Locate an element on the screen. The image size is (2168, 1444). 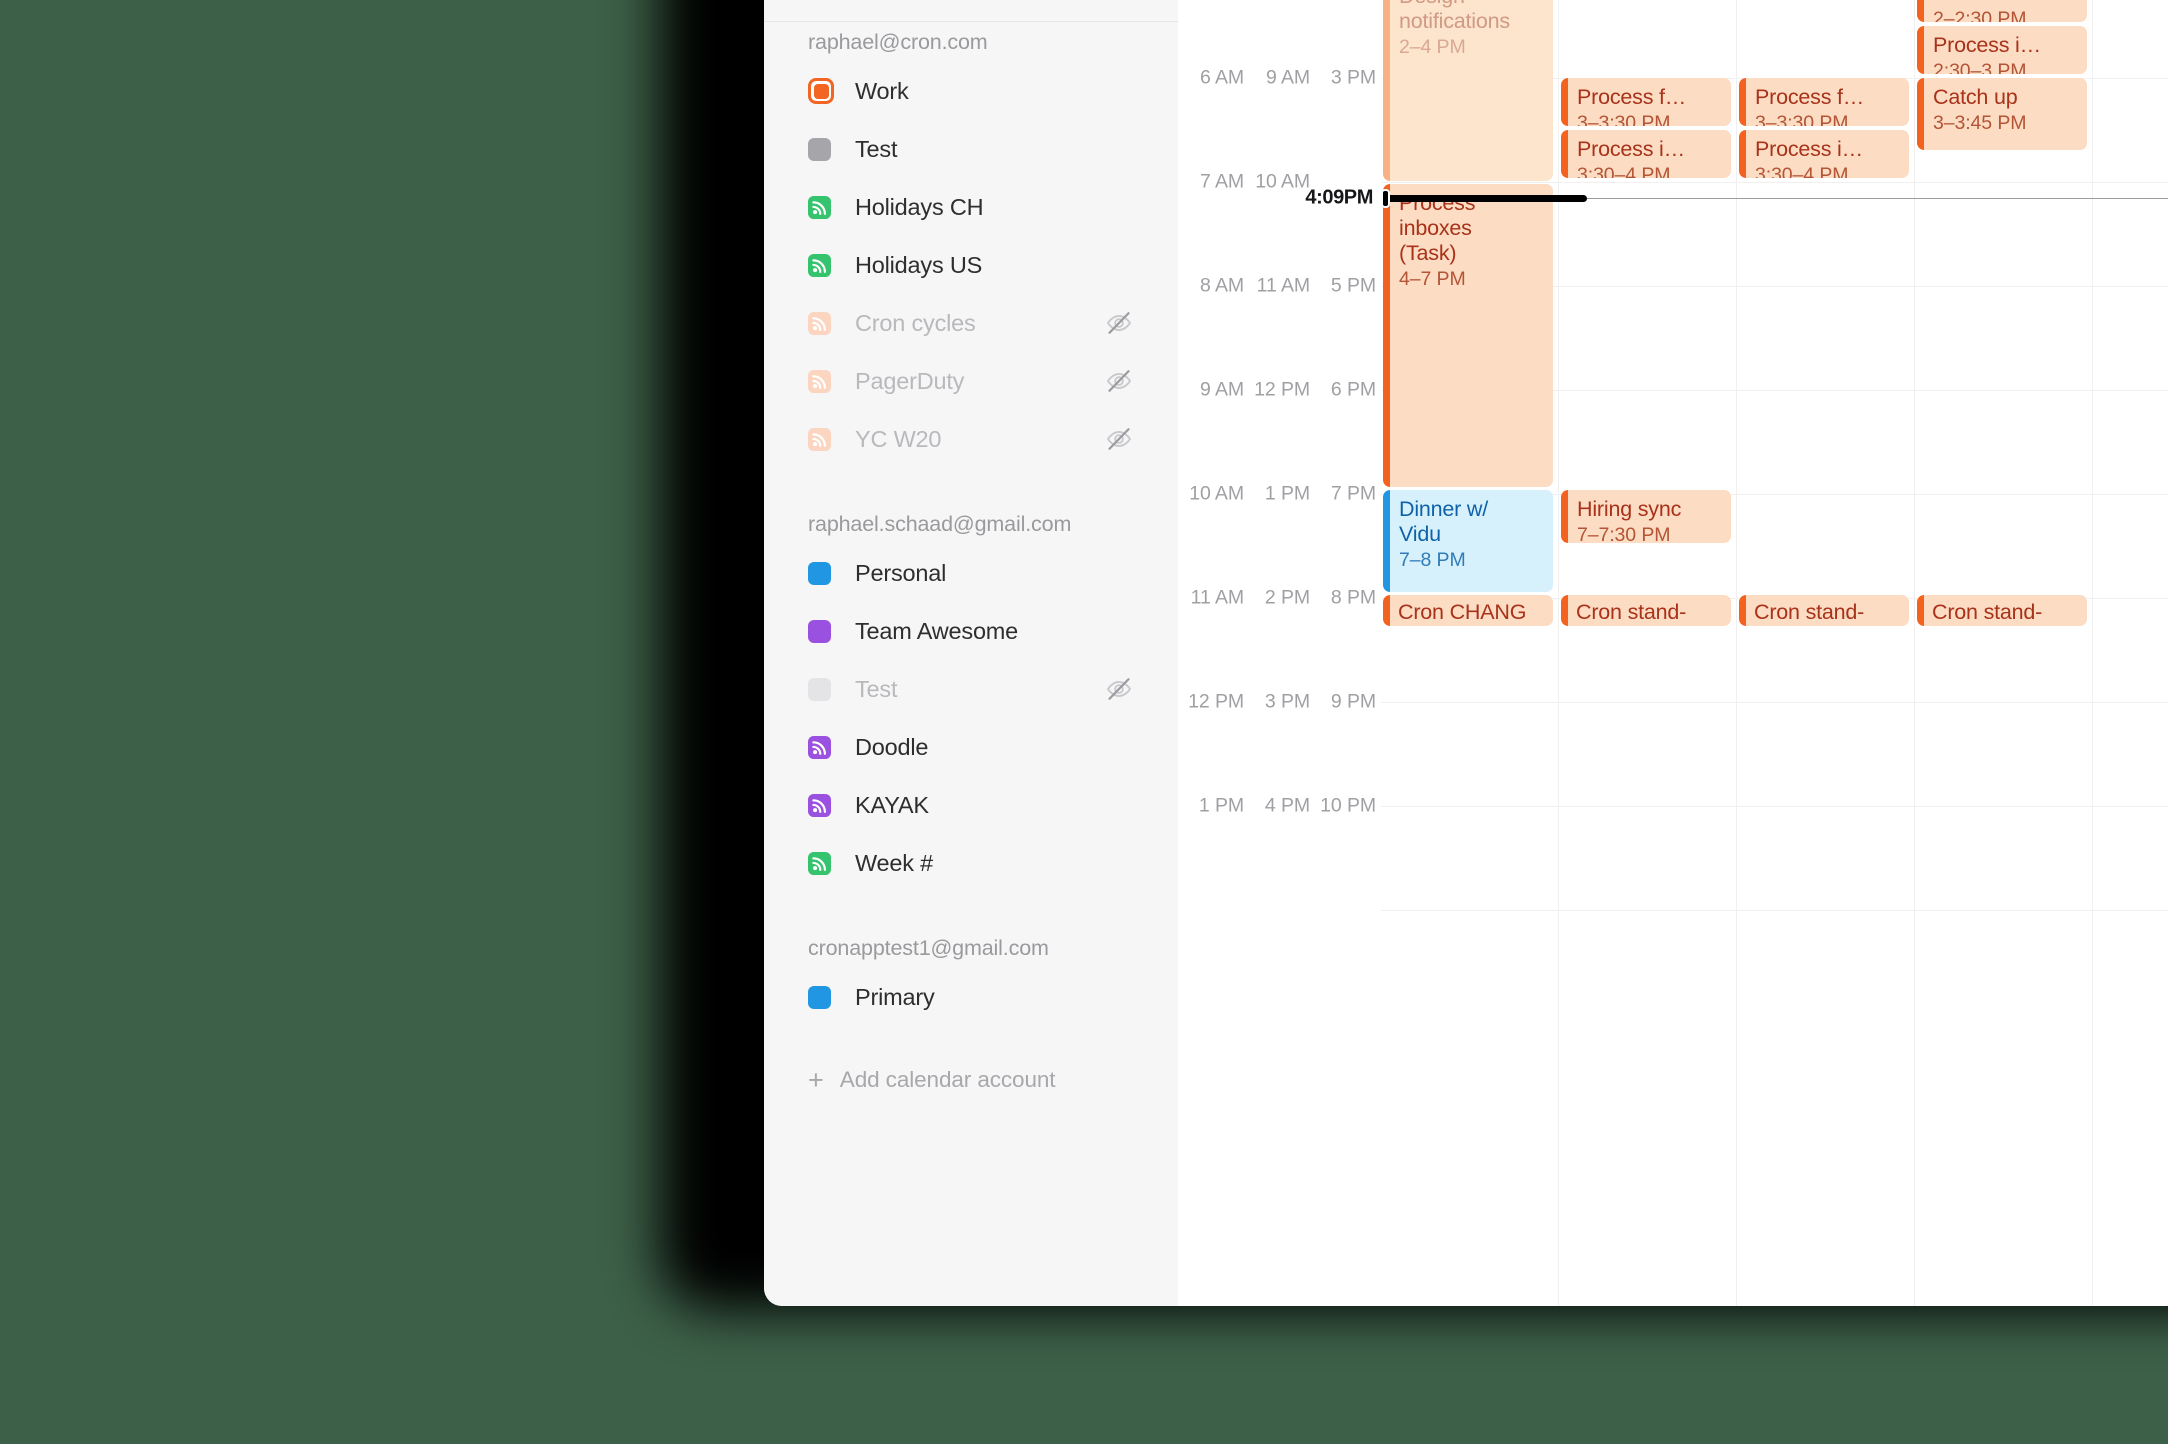
sidebar-account-email: cronapptest1@gmail.com is located at coordinates (928, 948).